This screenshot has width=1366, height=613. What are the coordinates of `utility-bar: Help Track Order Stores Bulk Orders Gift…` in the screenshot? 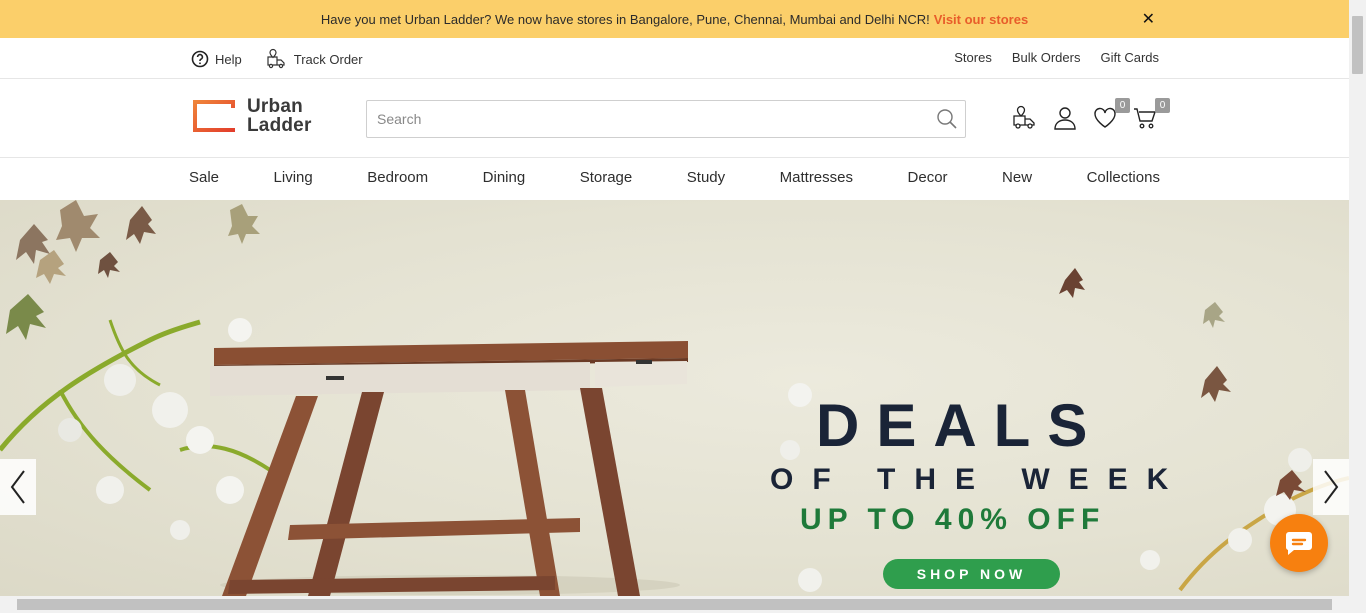 It's located at (674, 58).